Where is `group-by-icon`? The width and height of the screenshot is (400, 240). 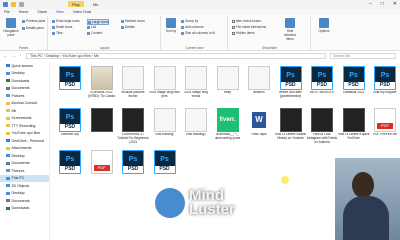
group-by-icon is located at coordinates (182, 21).